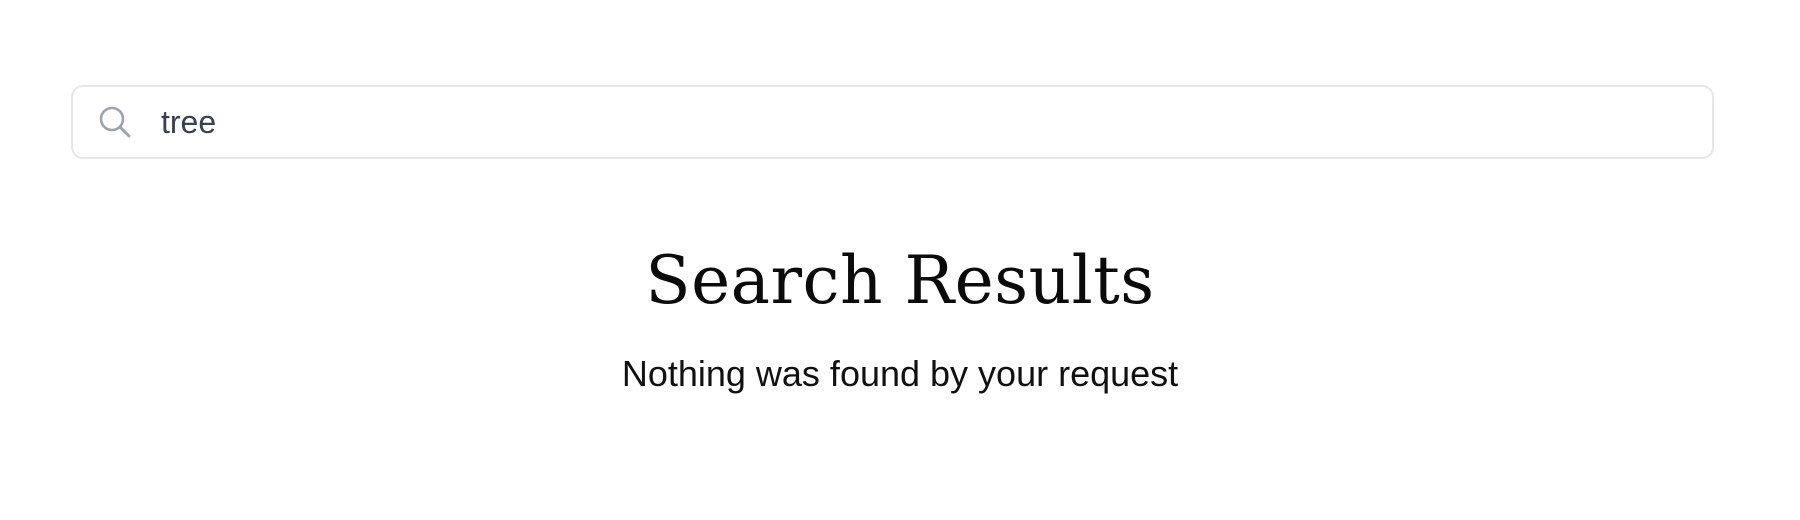  Describe the element at coordinates (115, 122) in the screenshot. I see `search-icon` at that location.